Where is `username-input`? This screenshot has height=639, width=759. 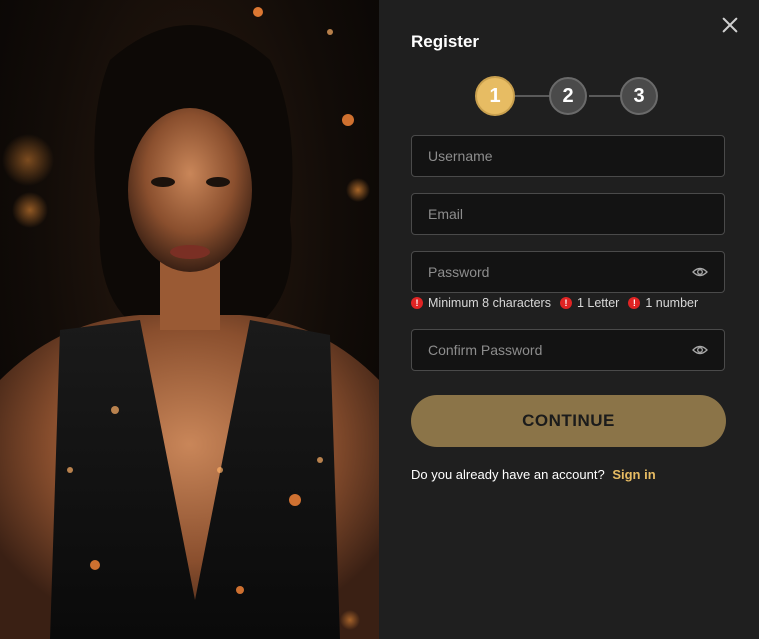 username-input is located at coordinates (568, 156).